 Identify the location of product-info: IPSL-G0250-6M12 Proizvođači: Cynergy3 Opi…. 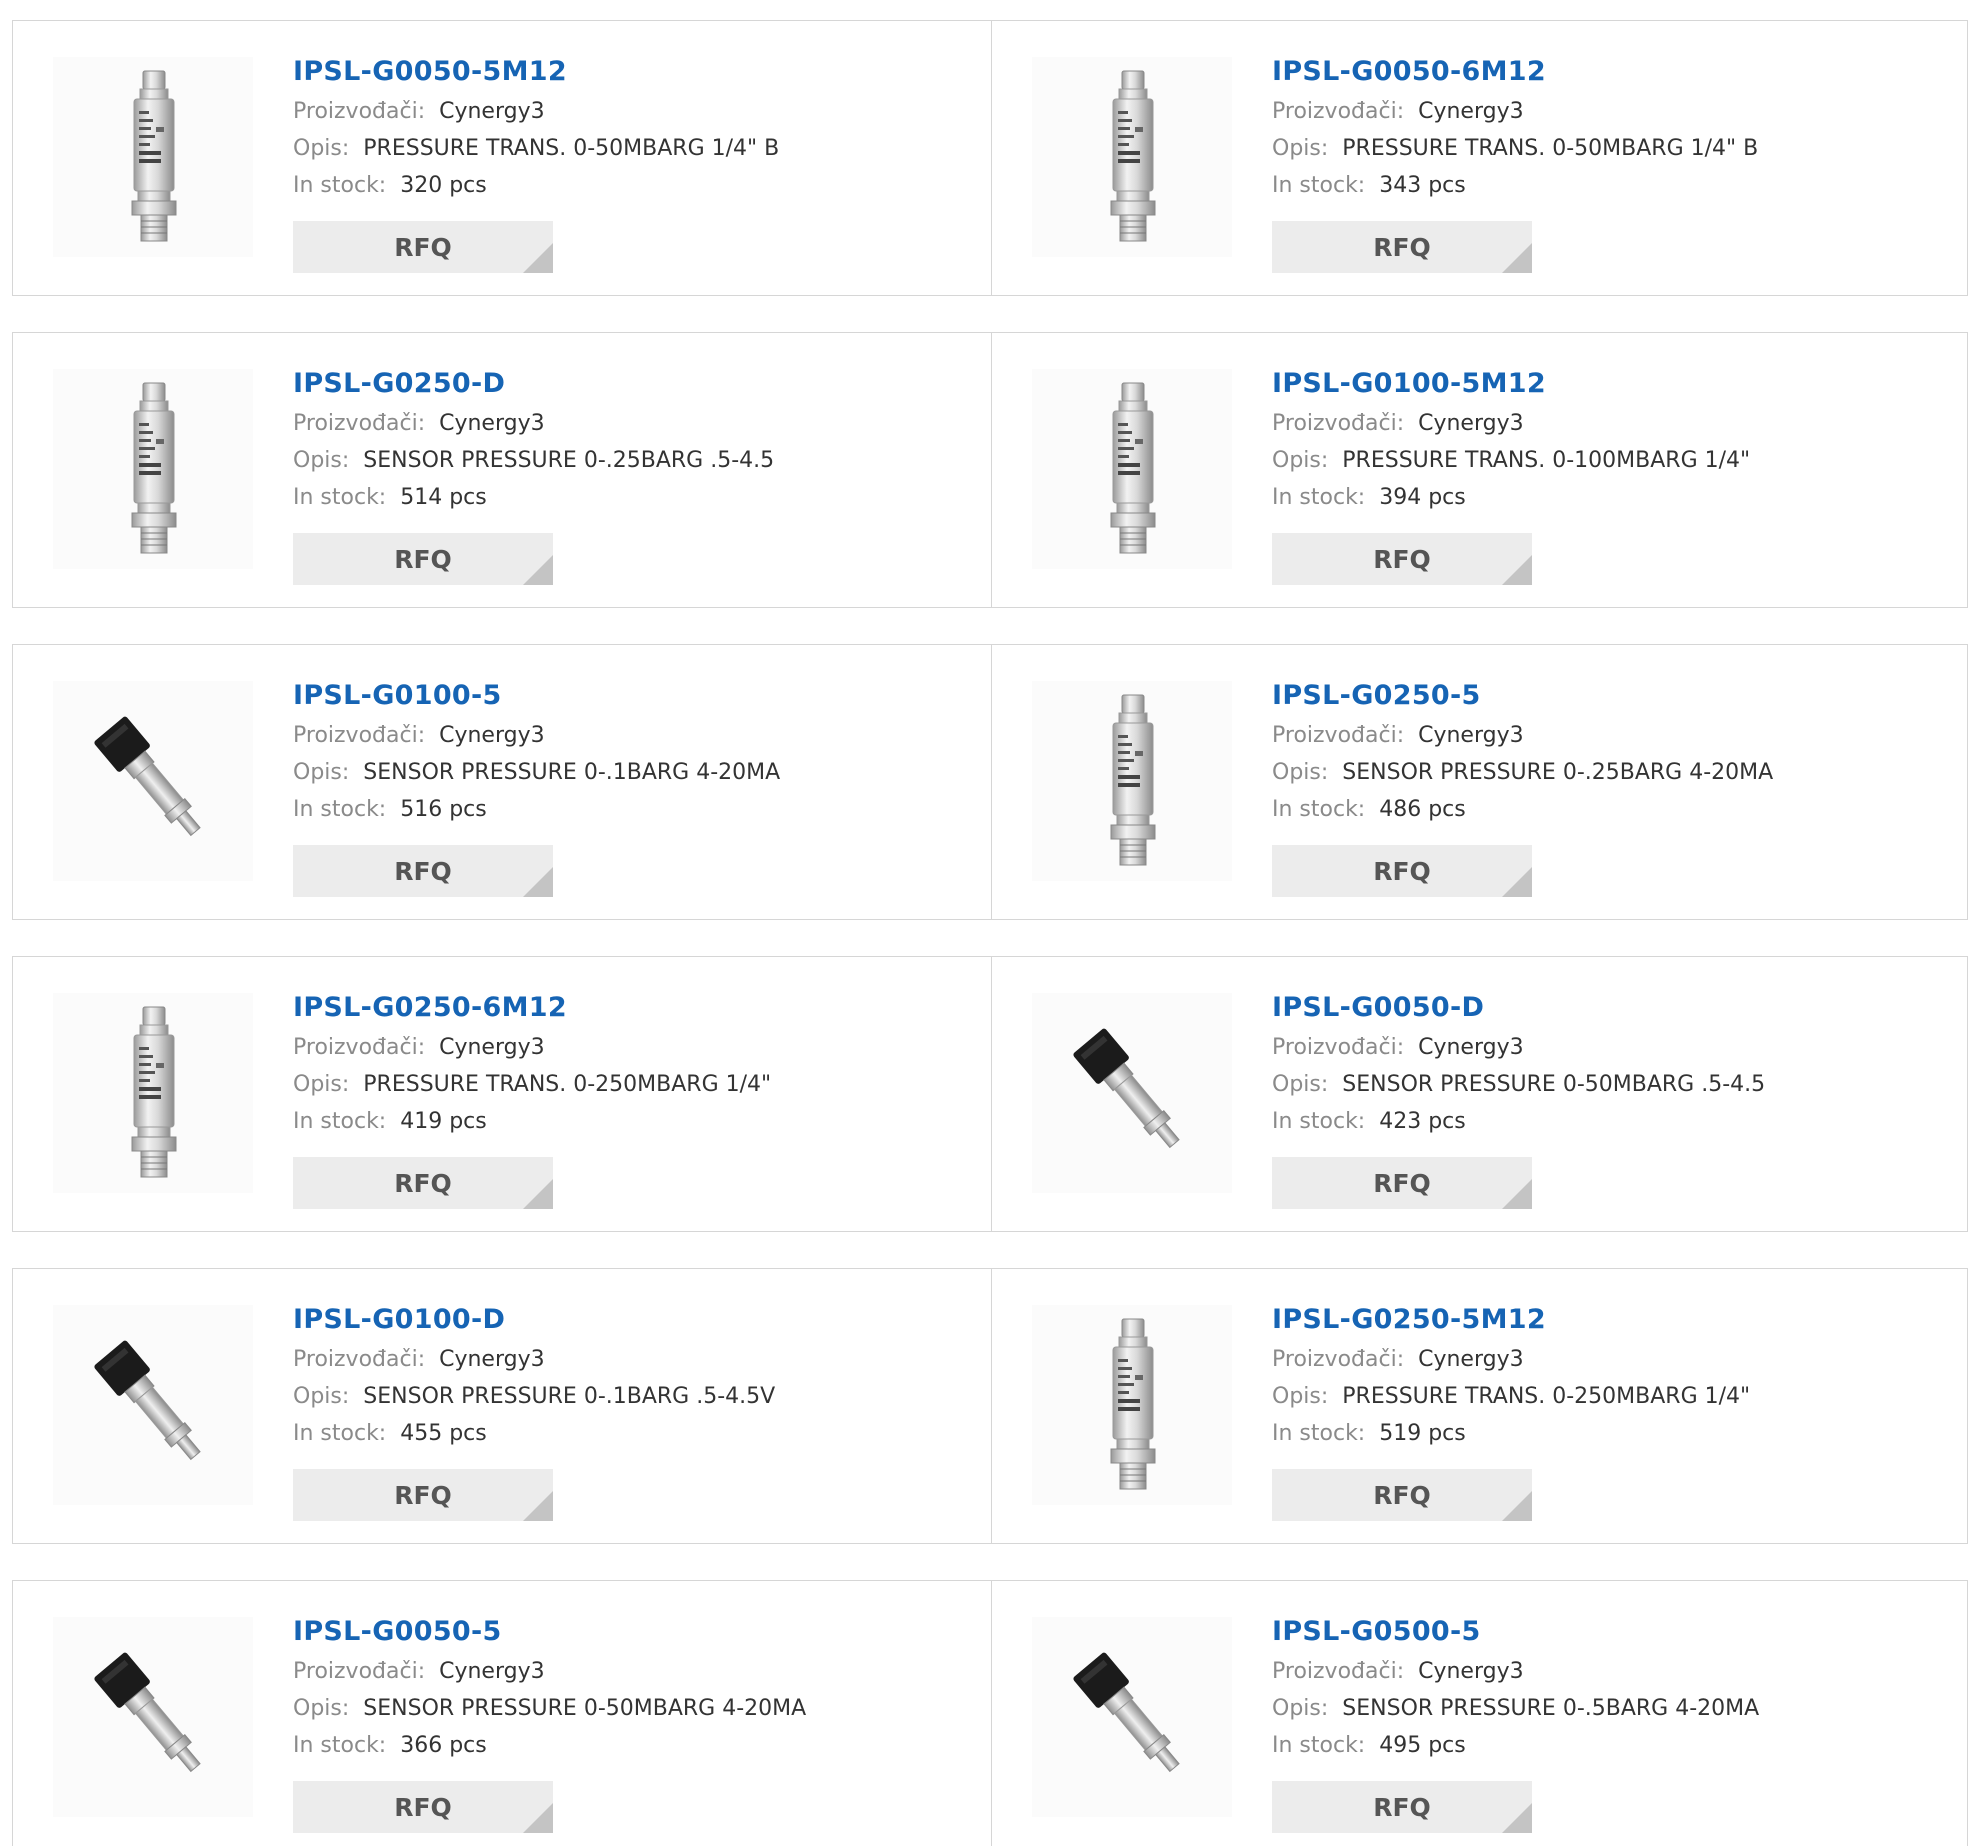
(633, 1063).